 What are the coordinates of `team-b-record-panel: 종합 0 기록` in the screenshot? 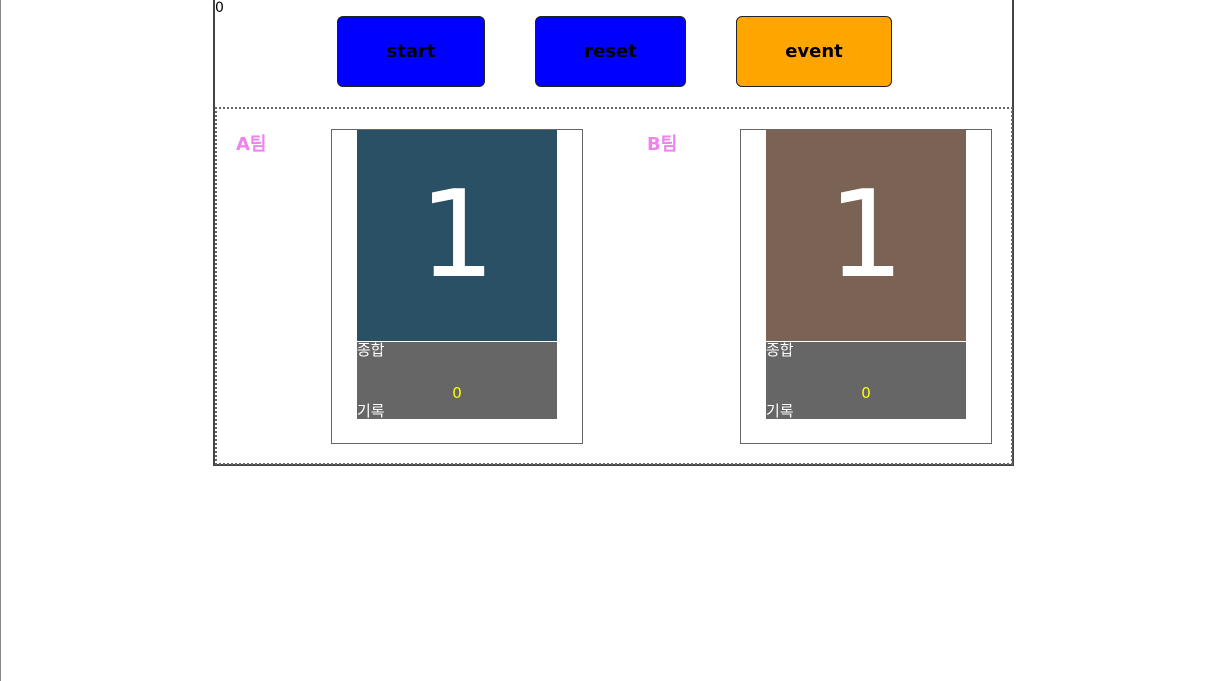 It's located at (866, 380).